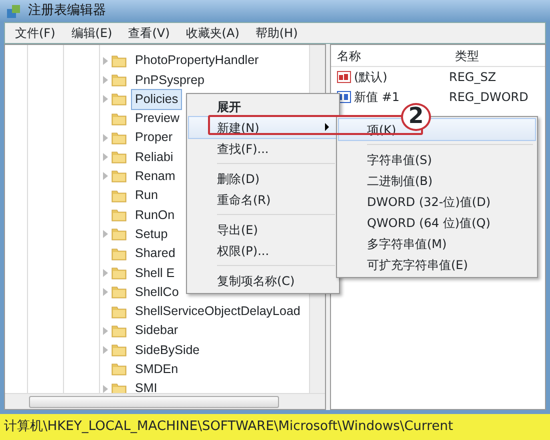  Describe the element at coordinates (371, 77) in the screenshot. I see `value-name: (默认)` at that location.